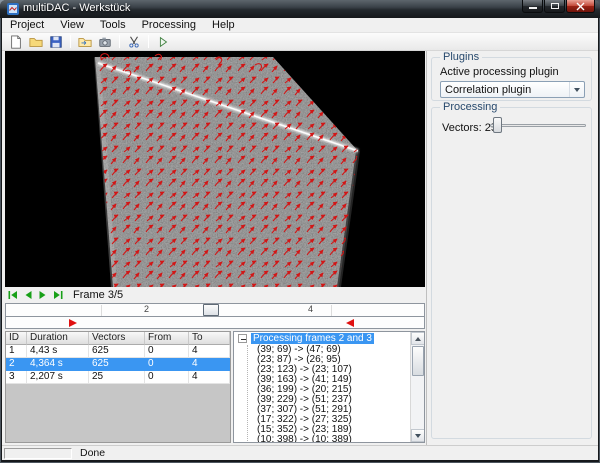 The image size is (600, 463). Describe the element at coordinates (497, 125) in the screenshot. I see `slider-thumb` at that location.